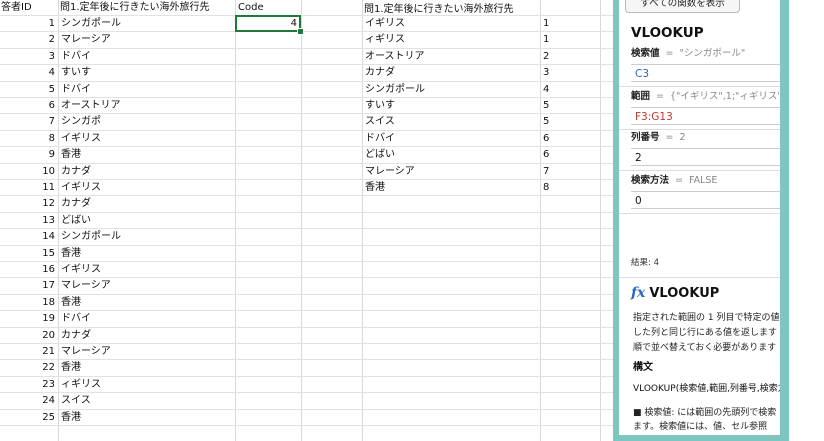  I want to click on destination-cell: どばい, so click(147, 221).